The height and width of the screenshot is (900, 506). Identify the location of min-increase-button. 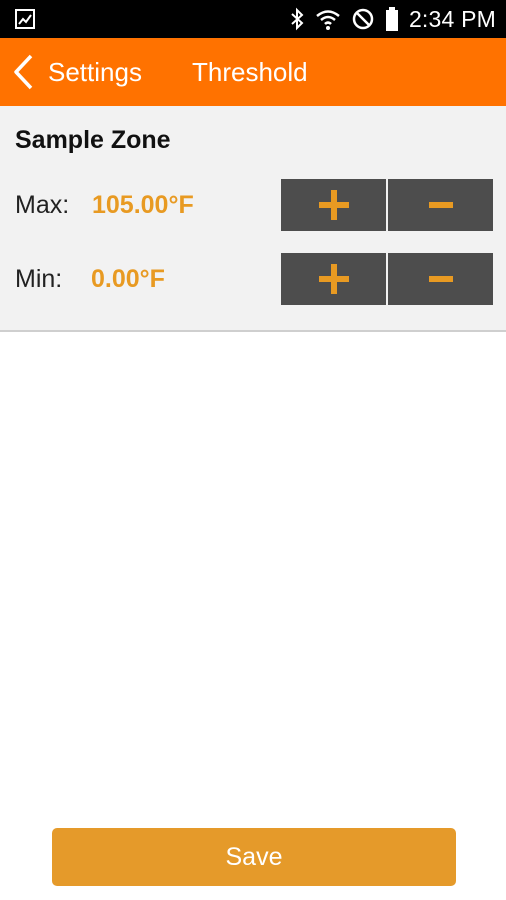
(333, 279).